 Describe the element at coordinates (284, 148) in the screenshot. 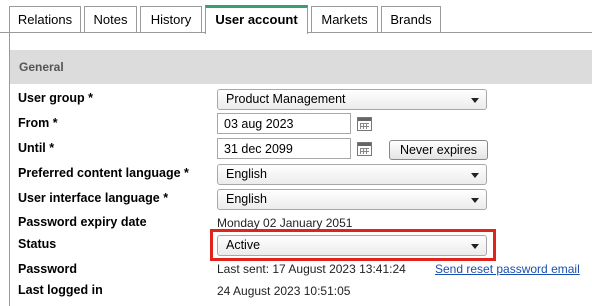

I see `until-date-input` at that location.